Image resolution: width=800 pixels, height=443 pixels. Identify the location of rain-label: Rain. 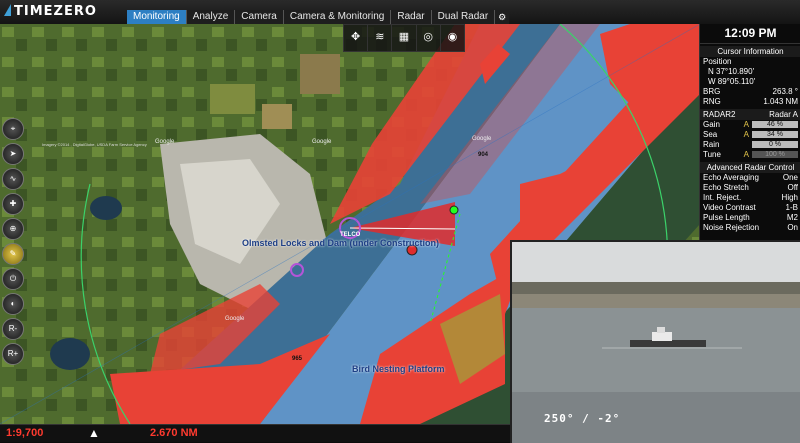
(711, 144).